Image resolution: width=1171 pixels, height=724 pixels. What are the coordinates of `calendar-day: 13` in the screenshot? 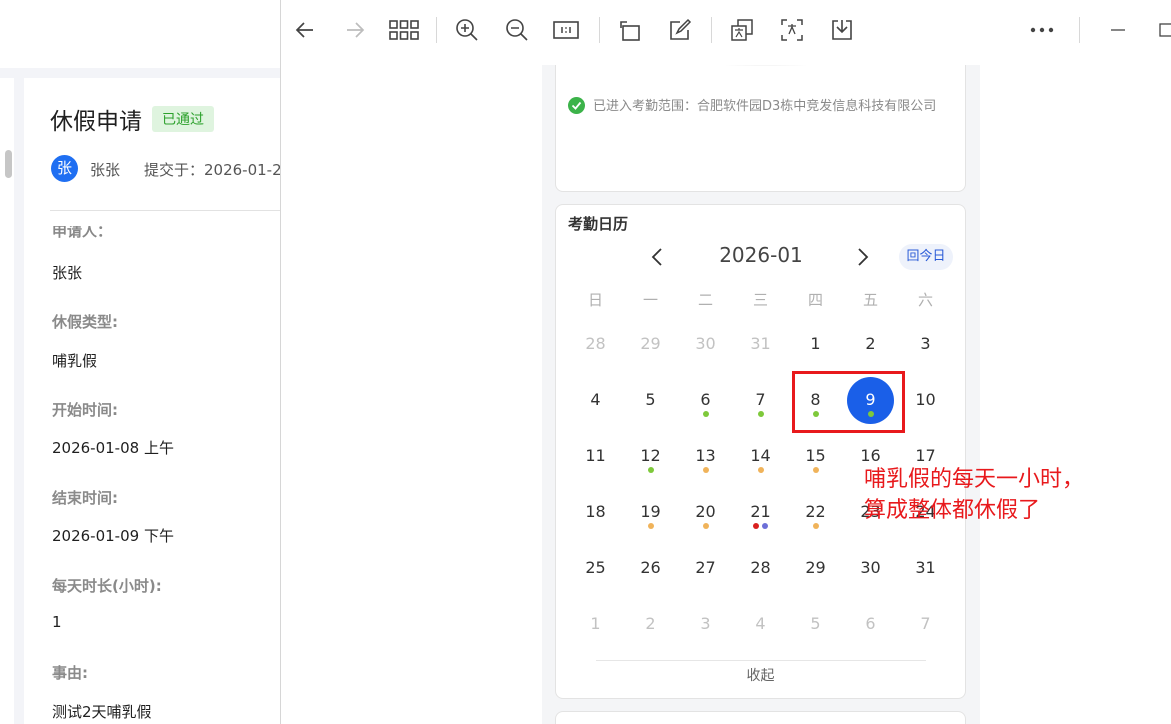 It's located at (705, 473).